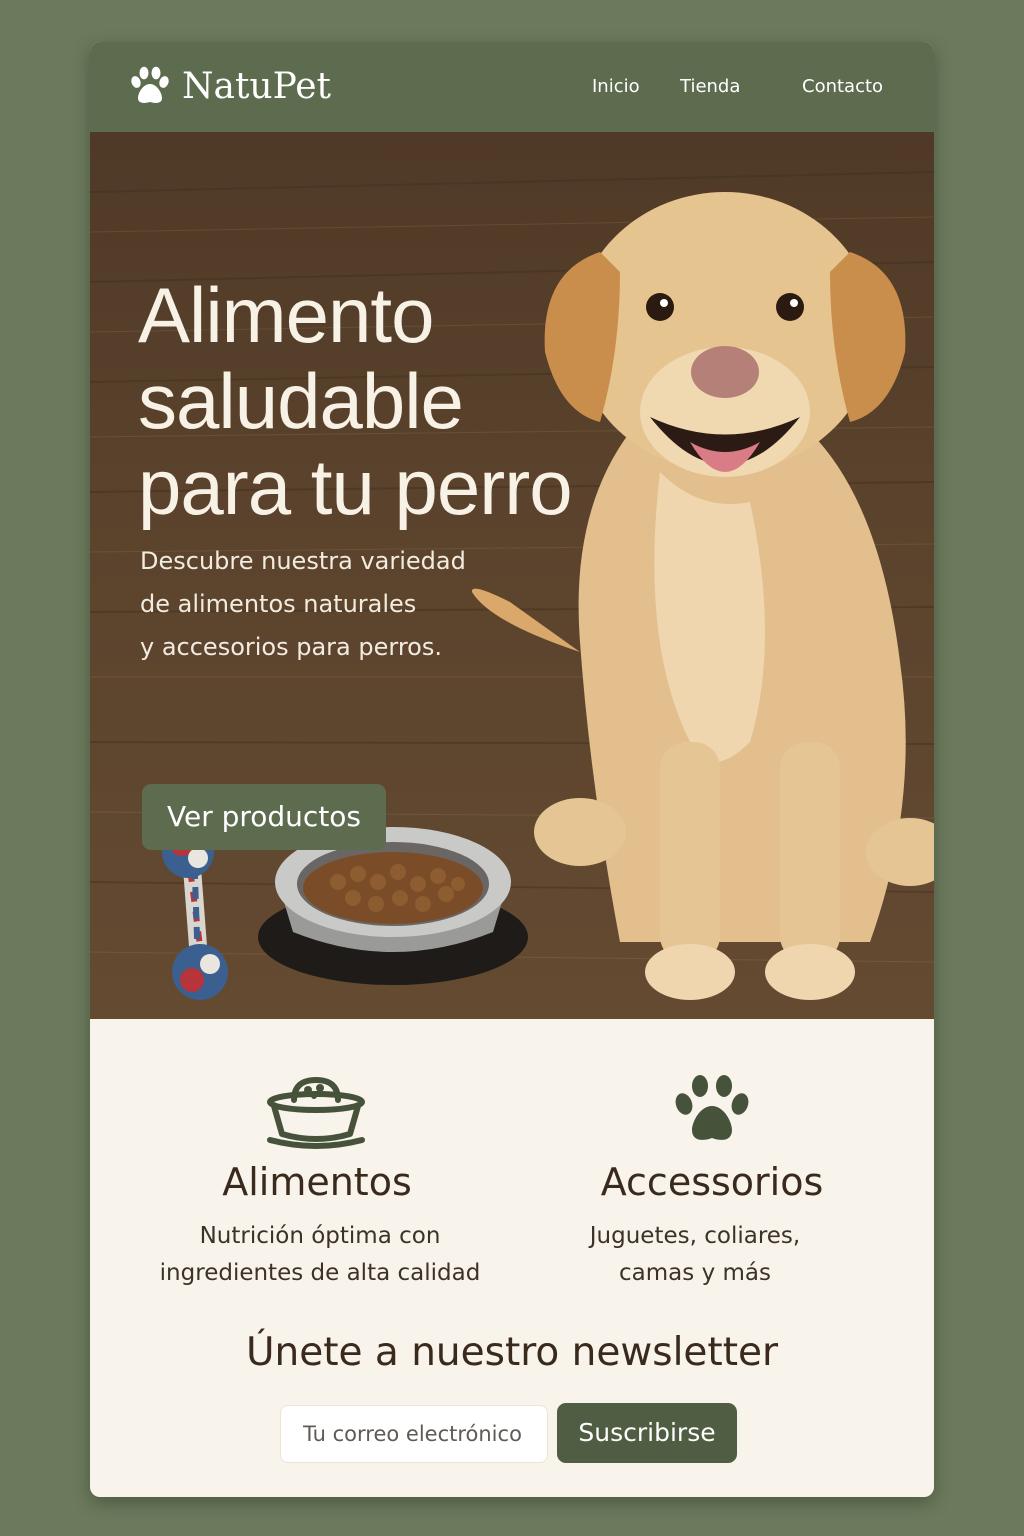 This screenshot has height=1536, width=1024. What do you see at coordinates (695, 1255) in the screenshot?
I see `feature-desc-accessorios: Juguetes, coliares, camas y más` at bounding box center [695, 1255].